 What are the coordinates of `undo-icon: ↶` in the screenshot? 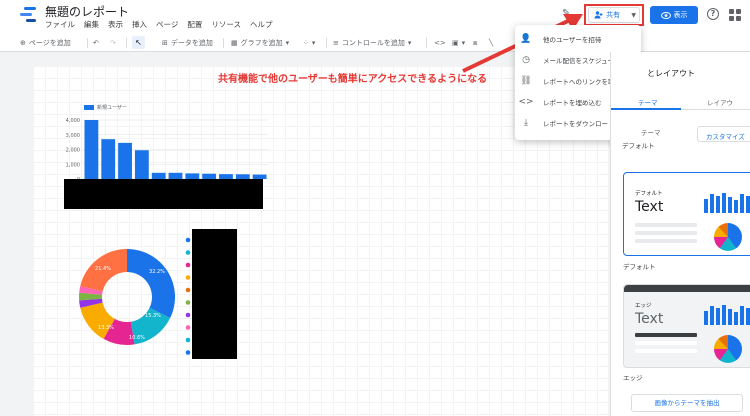 It's located at (96, 43).